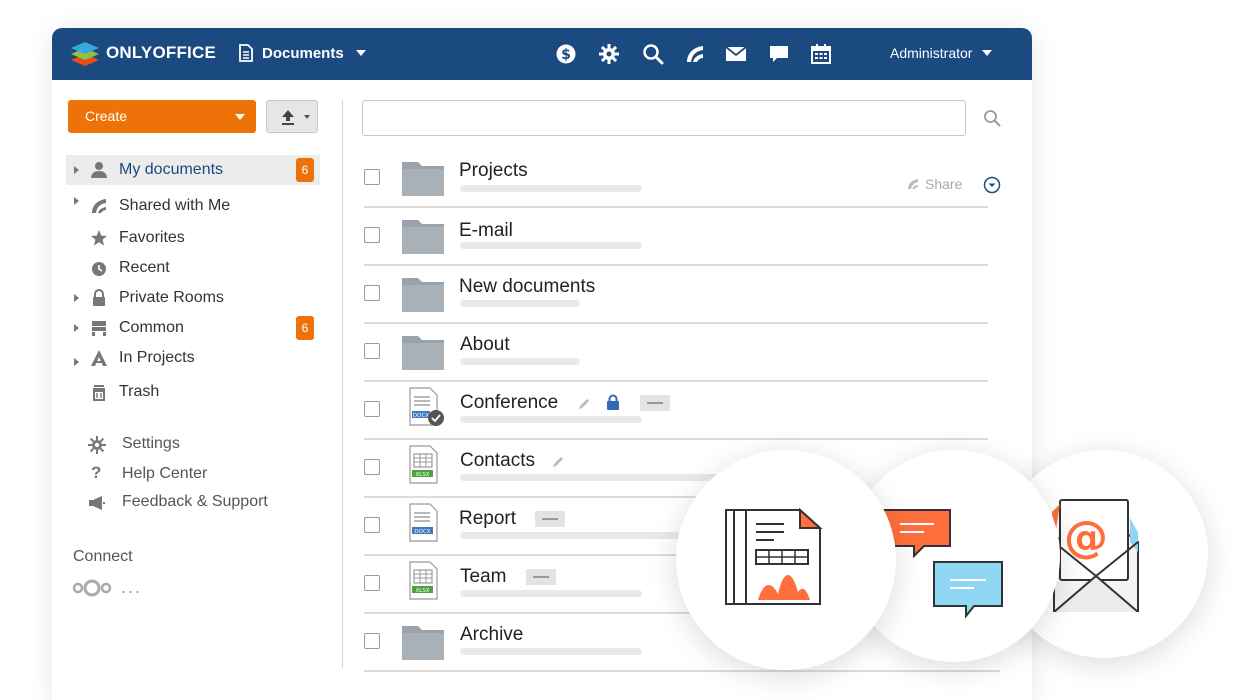  I want to click on file-name: New documents, so click(527, 287).